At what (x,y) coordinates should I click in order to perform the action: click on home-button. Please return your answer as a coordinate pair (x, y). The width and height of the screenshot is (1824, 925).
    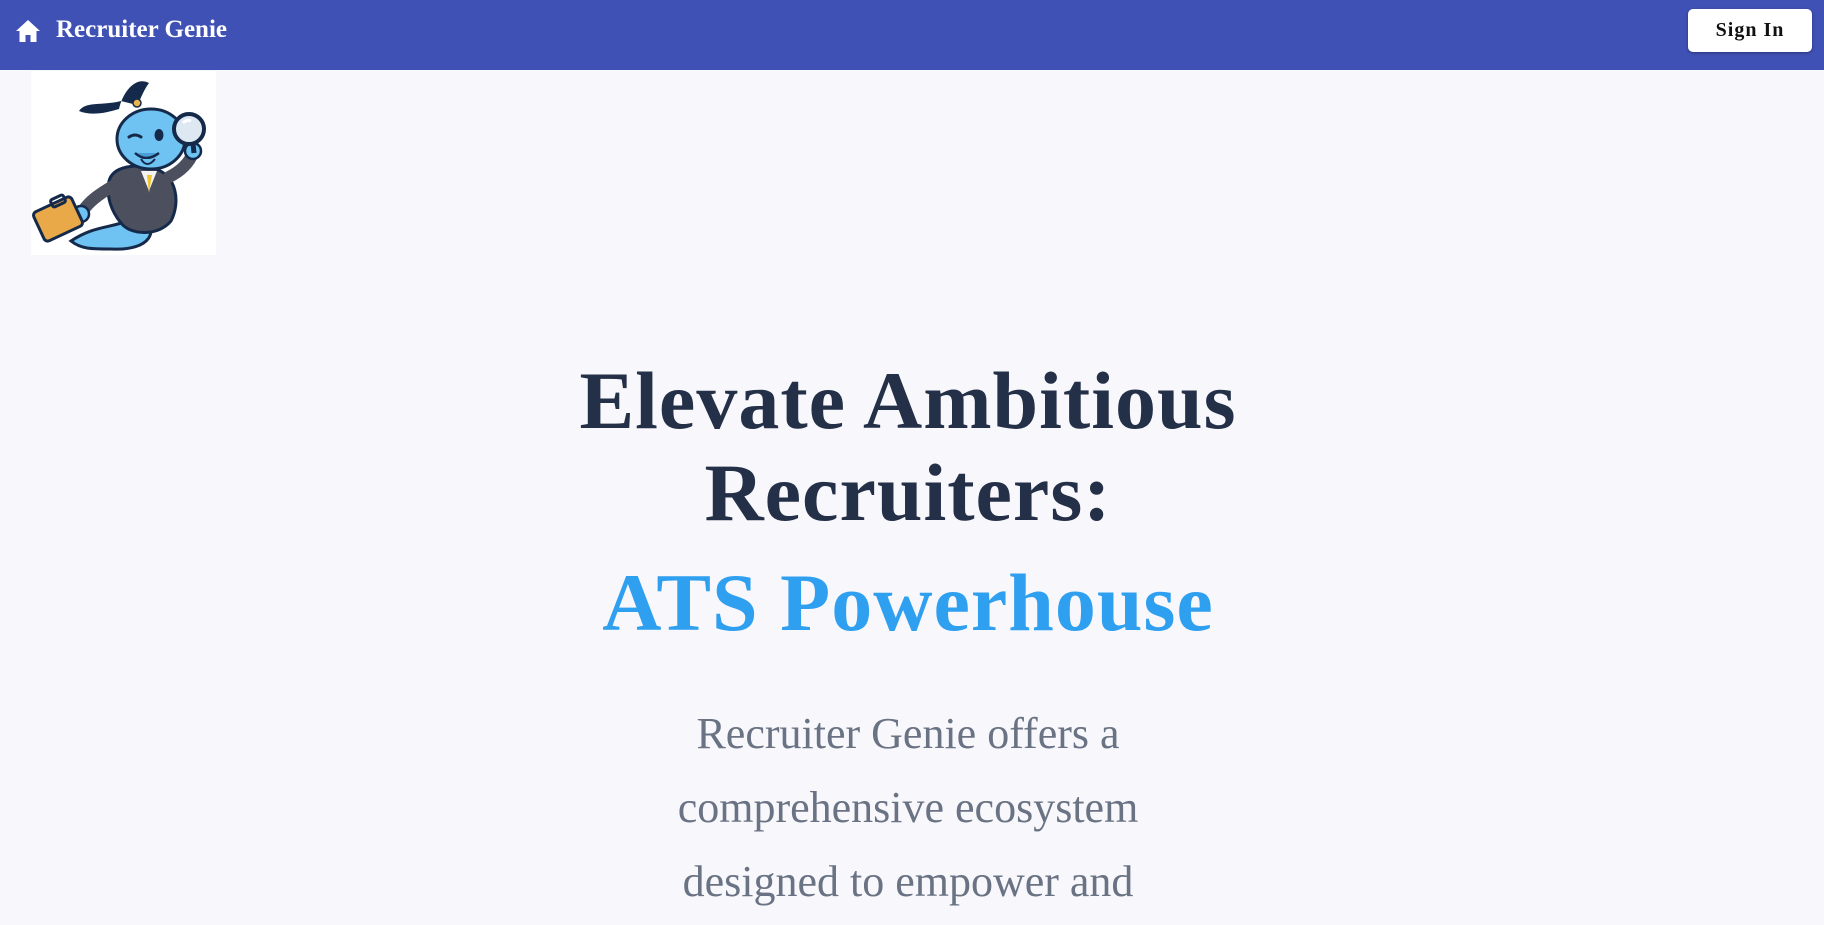
    Looking at the image, I should click on (28, 31).